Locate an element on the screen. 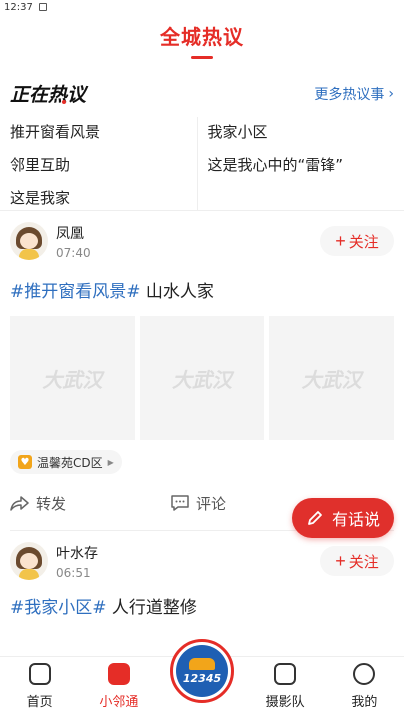  post-time: 06:51 is located at coordinates (73, 572).